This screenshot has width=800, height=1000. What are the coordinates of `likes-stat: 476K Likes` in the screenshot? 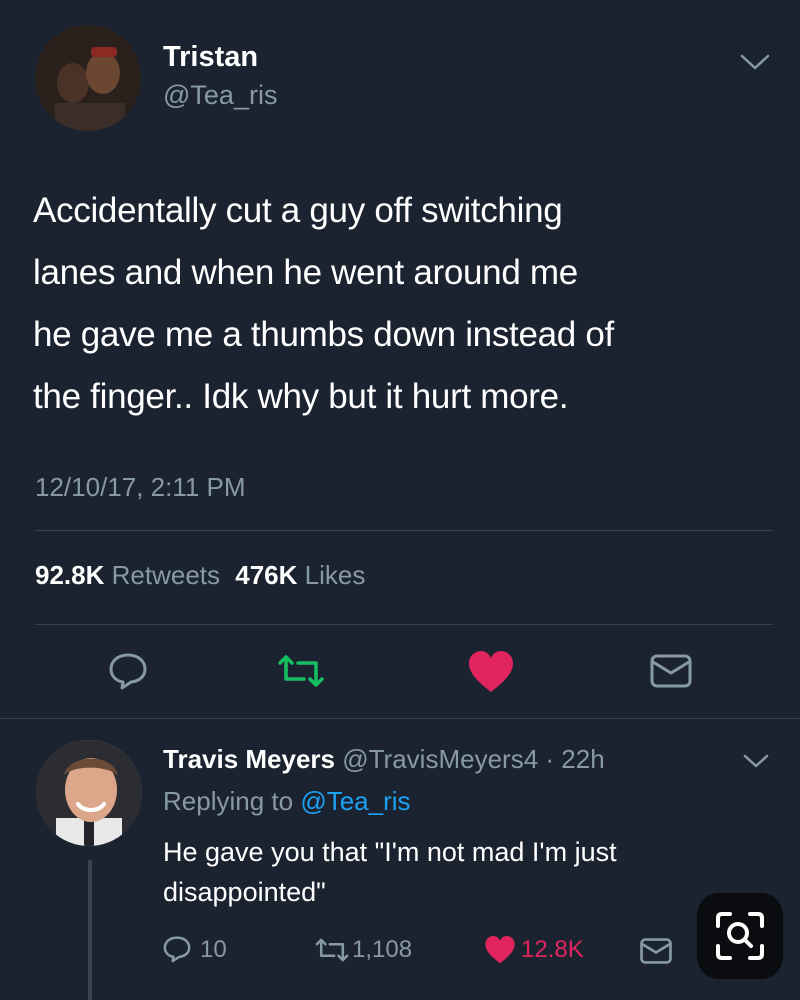 It's located at (300, 575).